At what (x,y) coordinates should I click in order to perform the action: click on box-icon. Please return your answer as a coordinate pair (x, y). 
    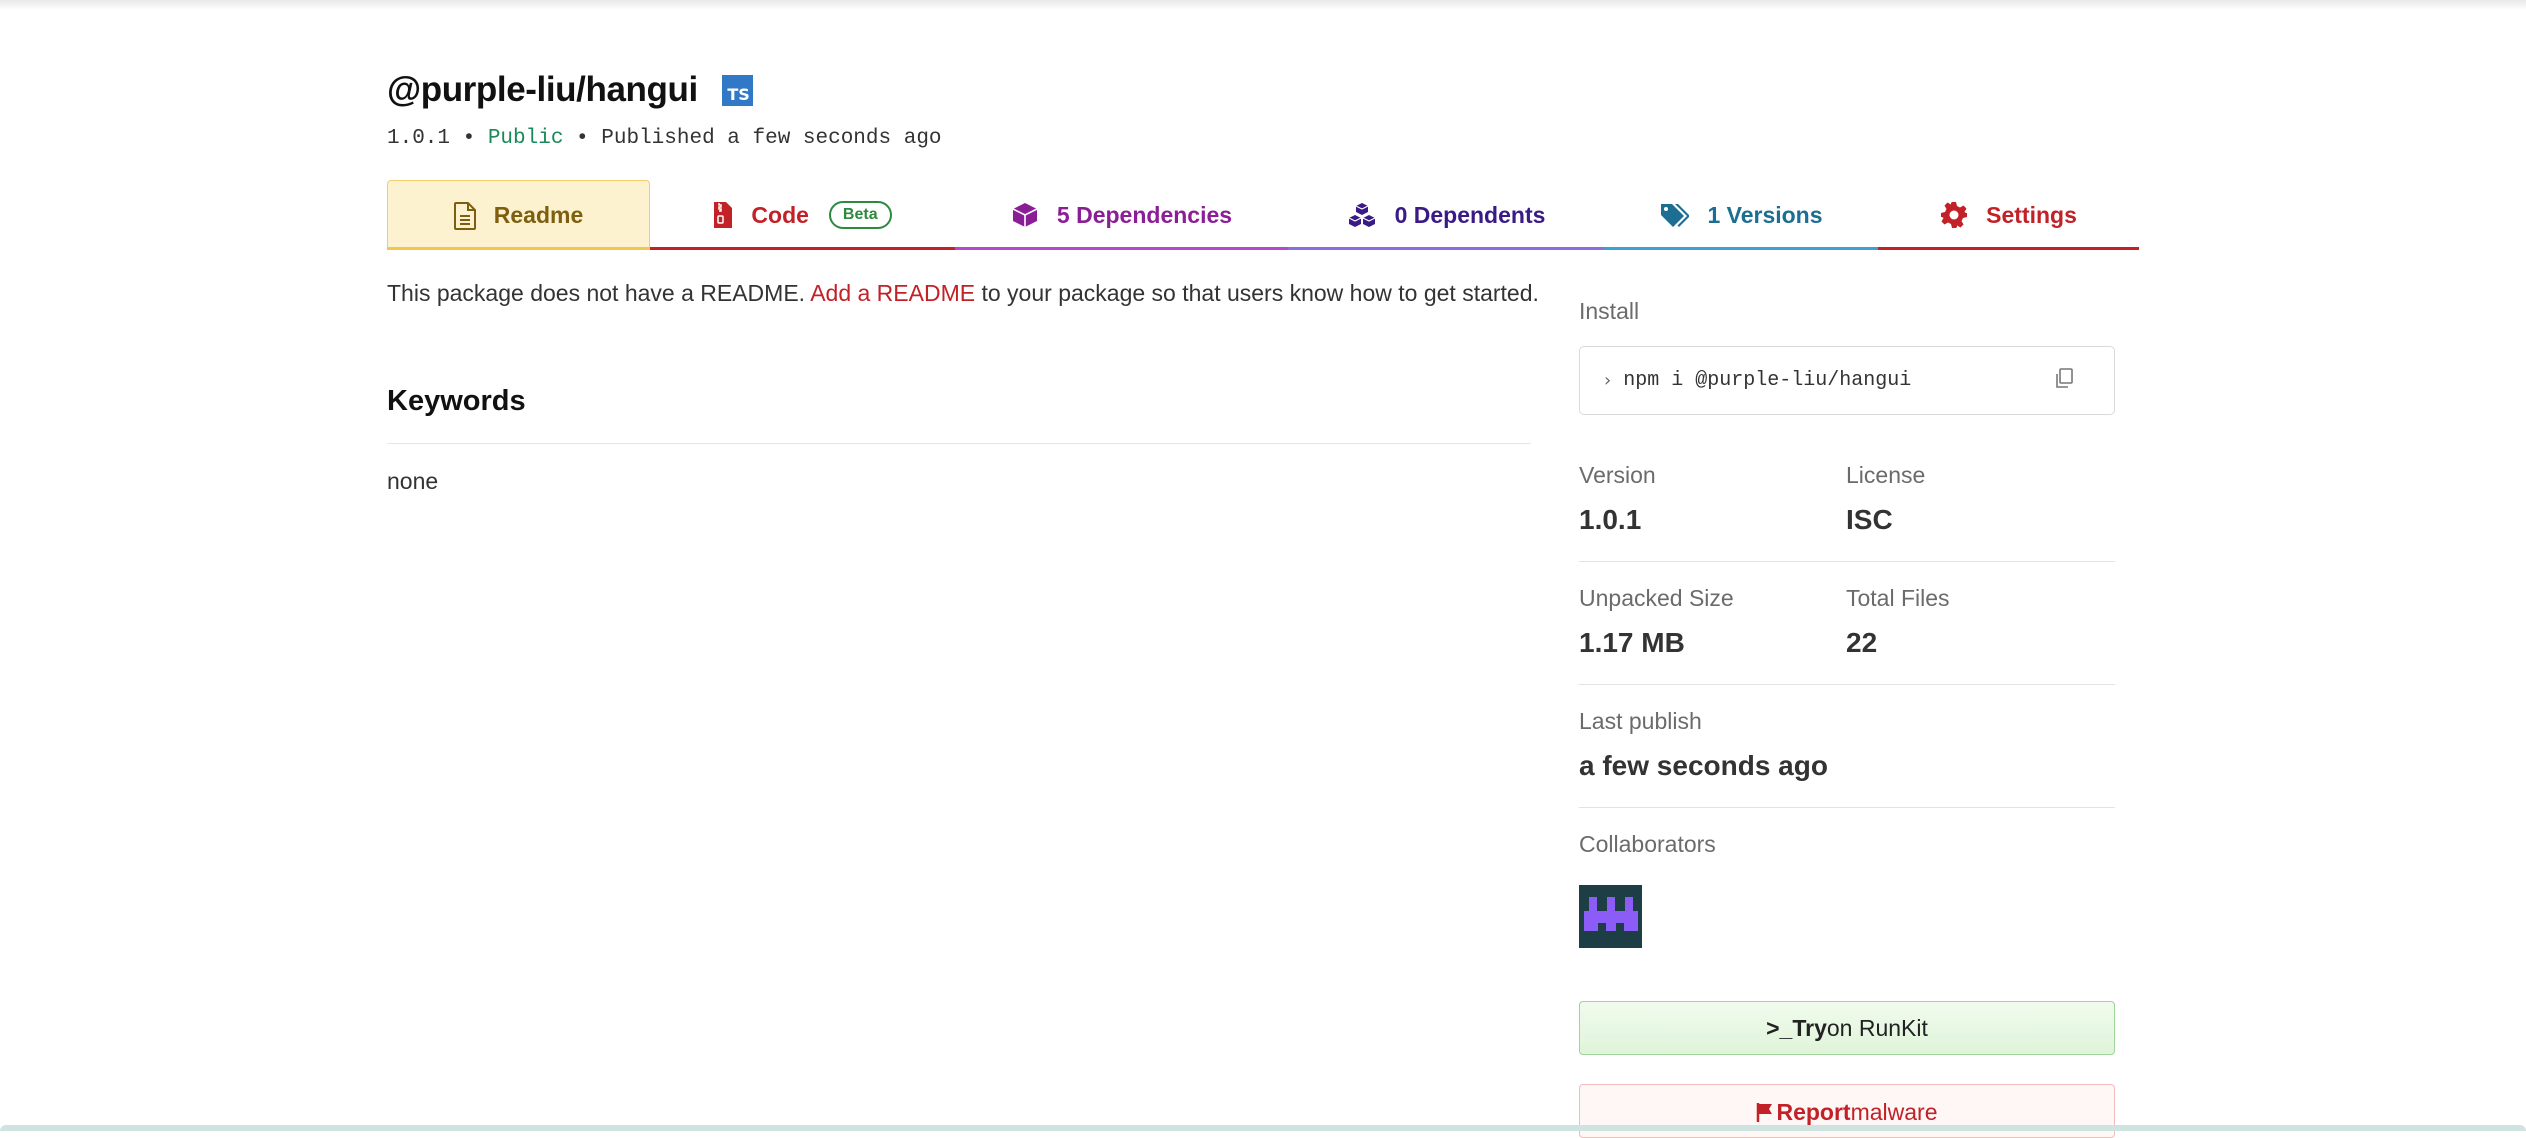
    Looking at the image, I should click on (1025, 215).